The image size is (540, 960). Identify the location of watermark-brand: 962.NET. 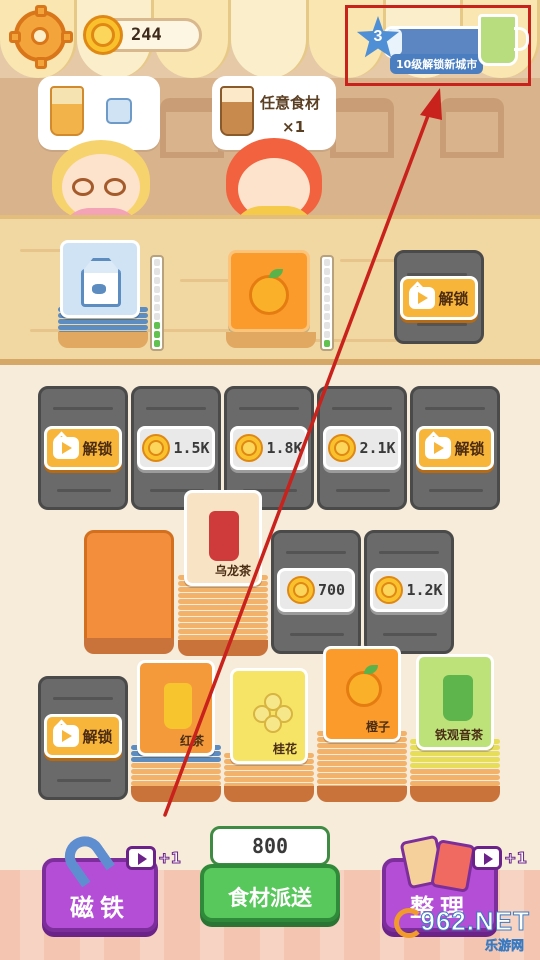
(475, 921).